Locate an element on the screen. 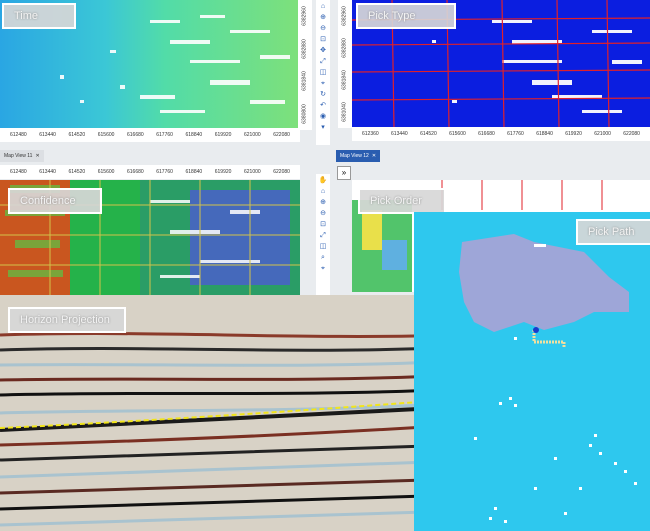 Image resolution: width=650 pixels, height=531 pixels. map-toolbar-middle: ✋ ⌂ ⊕ ⊖ ⊡ ⤢ ◫ ⌕ ⌖ is located at coordinates (323, 234).